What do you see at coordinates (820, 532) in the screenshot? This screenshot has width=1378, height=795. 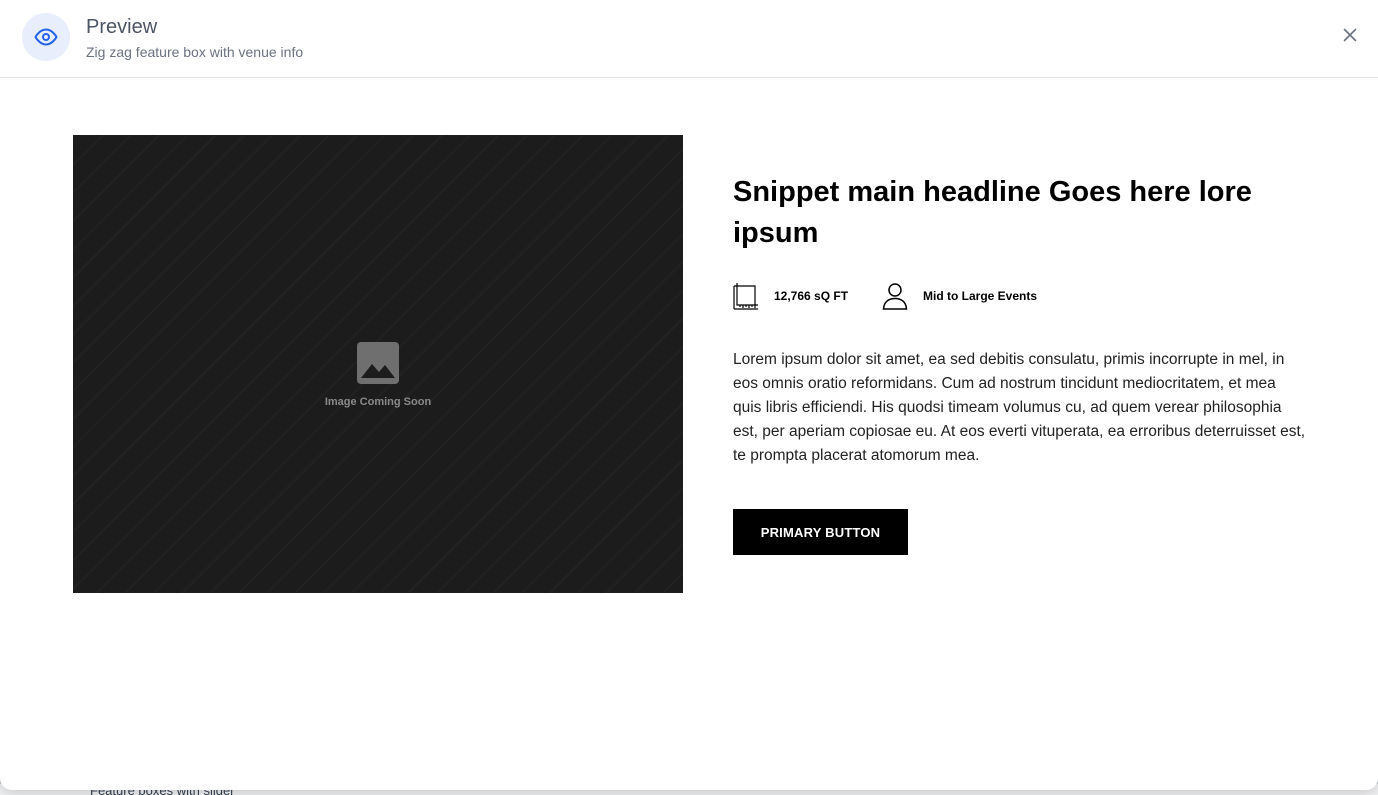 I see `primary-button: PRIMARY BUTTON` at bounding box center [820, 532].